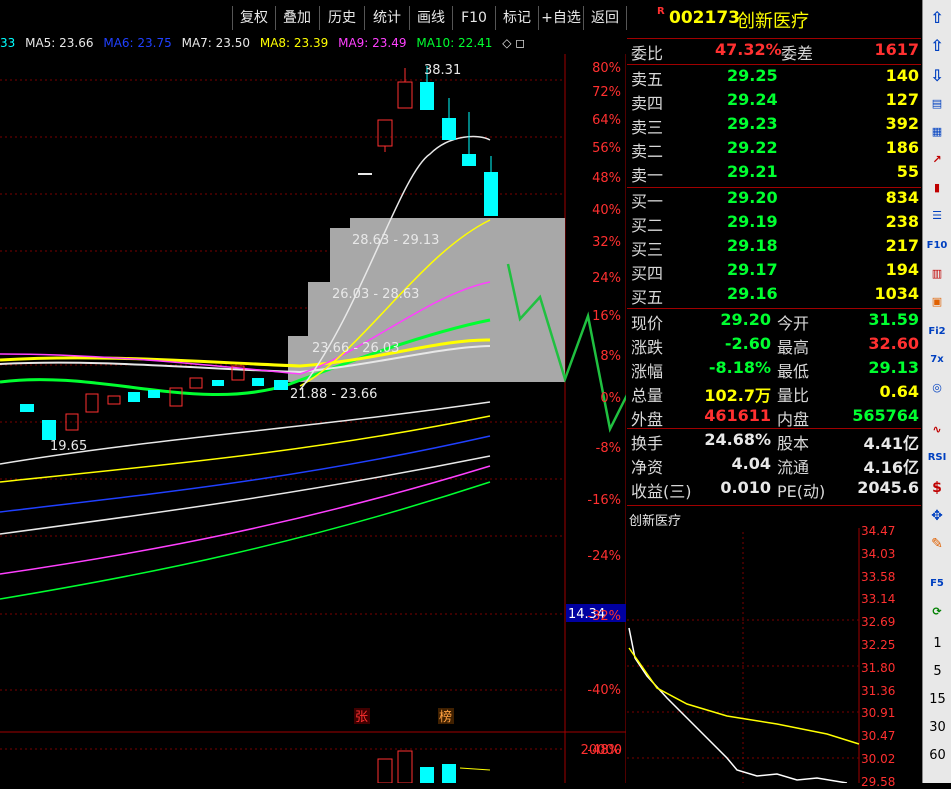 Image resolution: width=951 pixels, height=789 pixels. Describe the element at coordinates (937, 302) in the screenshot. I see `calendar-icon: ▣` at that location.